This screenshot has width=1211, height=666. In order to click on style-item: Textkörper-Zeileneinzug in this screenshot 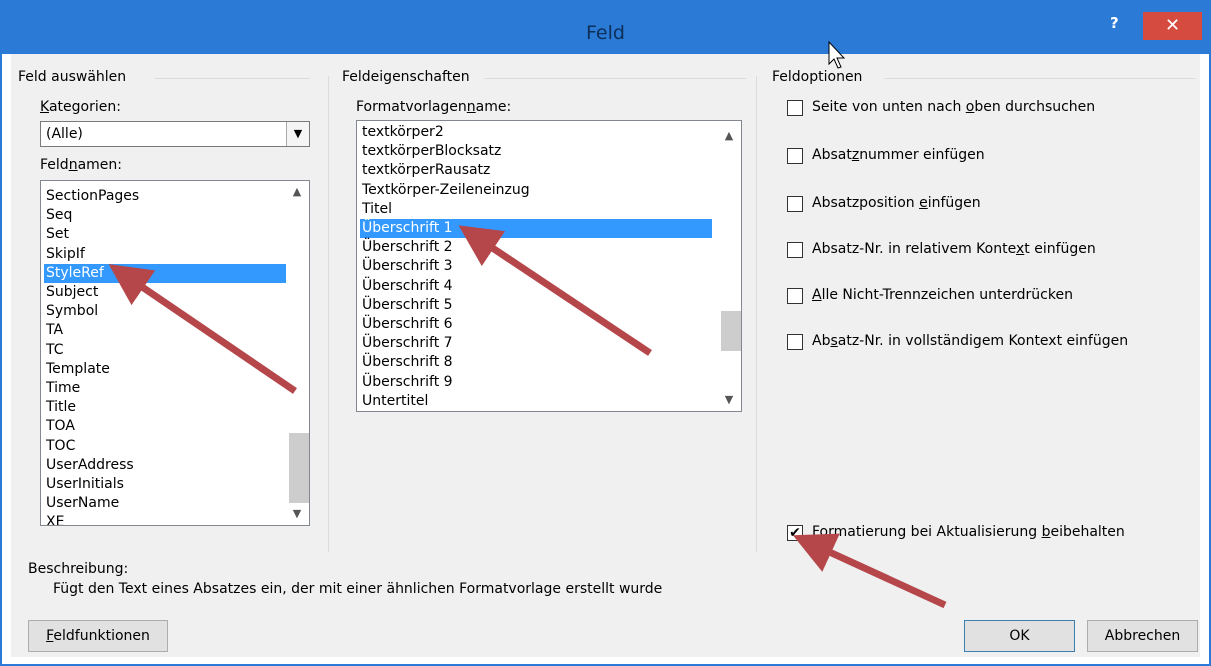, I will do `click(536, 190)`.